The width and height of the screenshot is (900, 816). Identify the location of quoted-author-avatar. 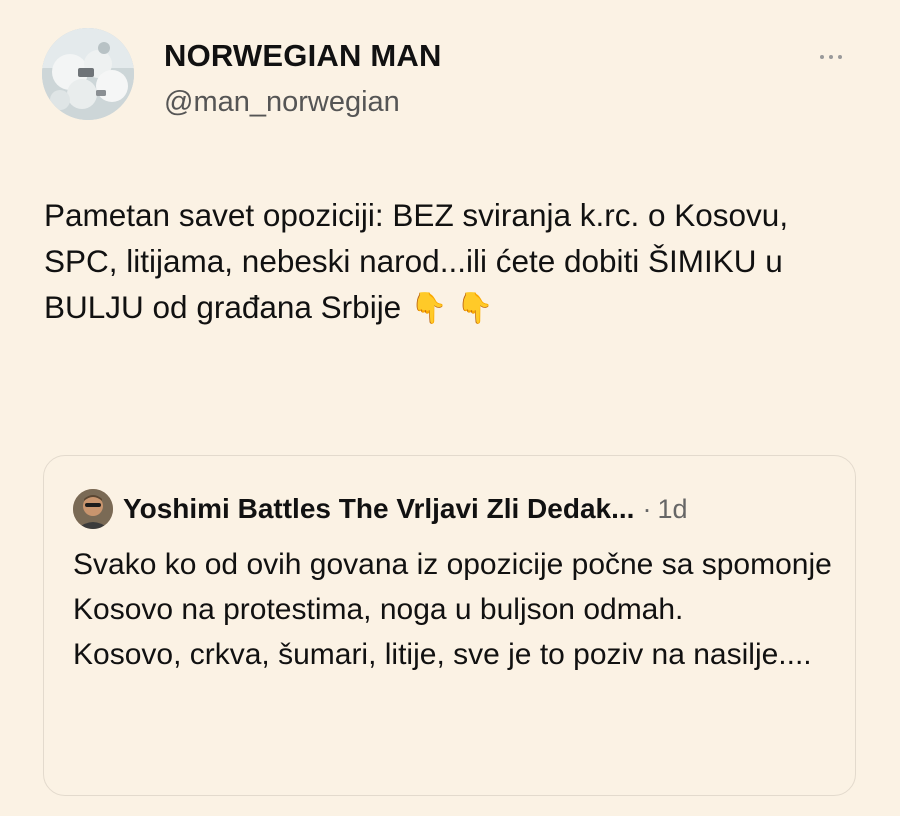
(93, 509).